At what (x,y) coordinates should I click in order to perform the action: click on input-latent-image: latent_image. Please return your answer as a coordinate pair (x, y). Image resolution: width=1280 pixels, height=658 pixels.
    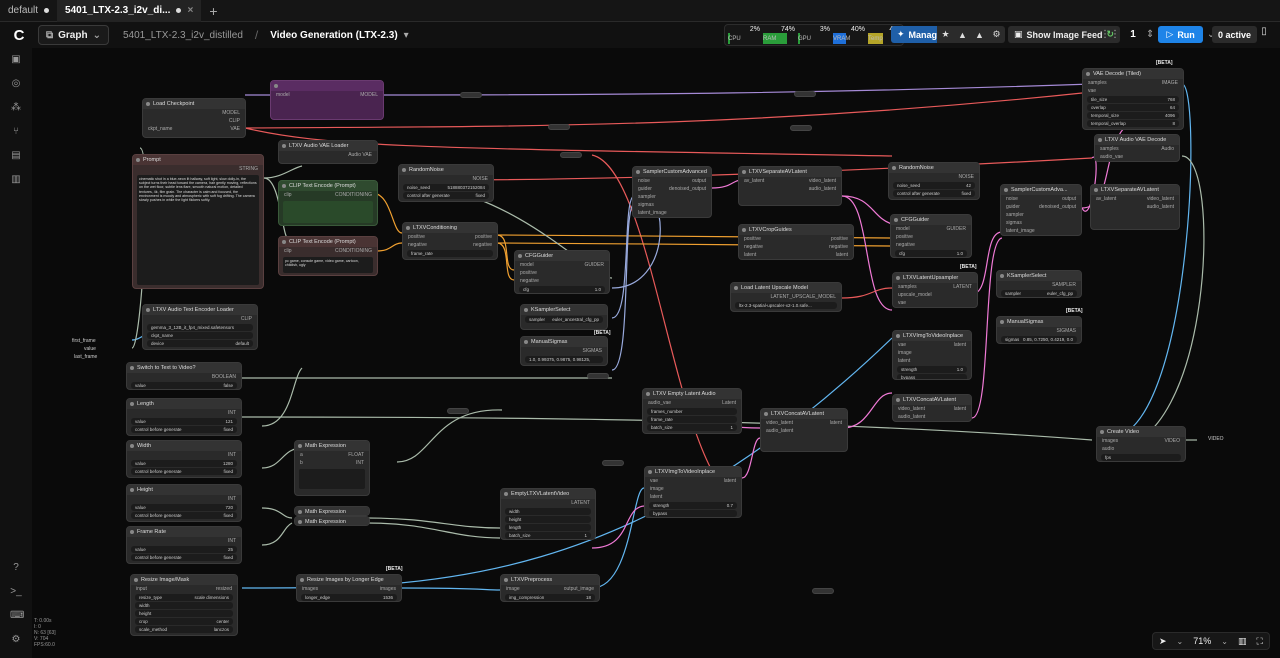
    Looking at the image, I should click on (652, 213).